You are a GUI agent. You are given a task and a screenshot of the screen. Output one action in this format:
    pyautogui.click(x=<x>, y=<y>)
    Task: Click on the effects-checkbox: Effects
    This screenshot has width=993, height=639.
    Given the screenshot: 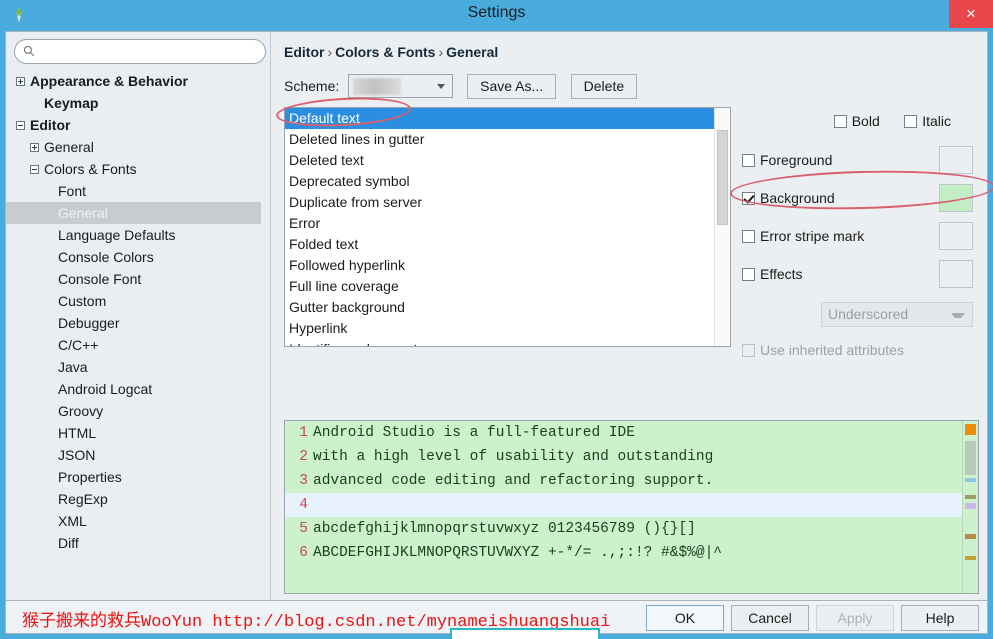 What is the action you would take?
    pyautogui.click(x=772, y=274)
    